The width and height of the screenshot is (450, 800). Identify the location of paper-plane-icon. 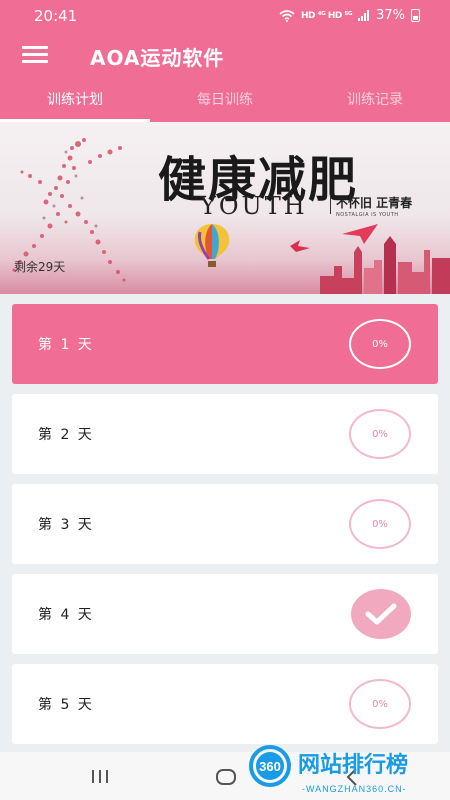
(360, 234).